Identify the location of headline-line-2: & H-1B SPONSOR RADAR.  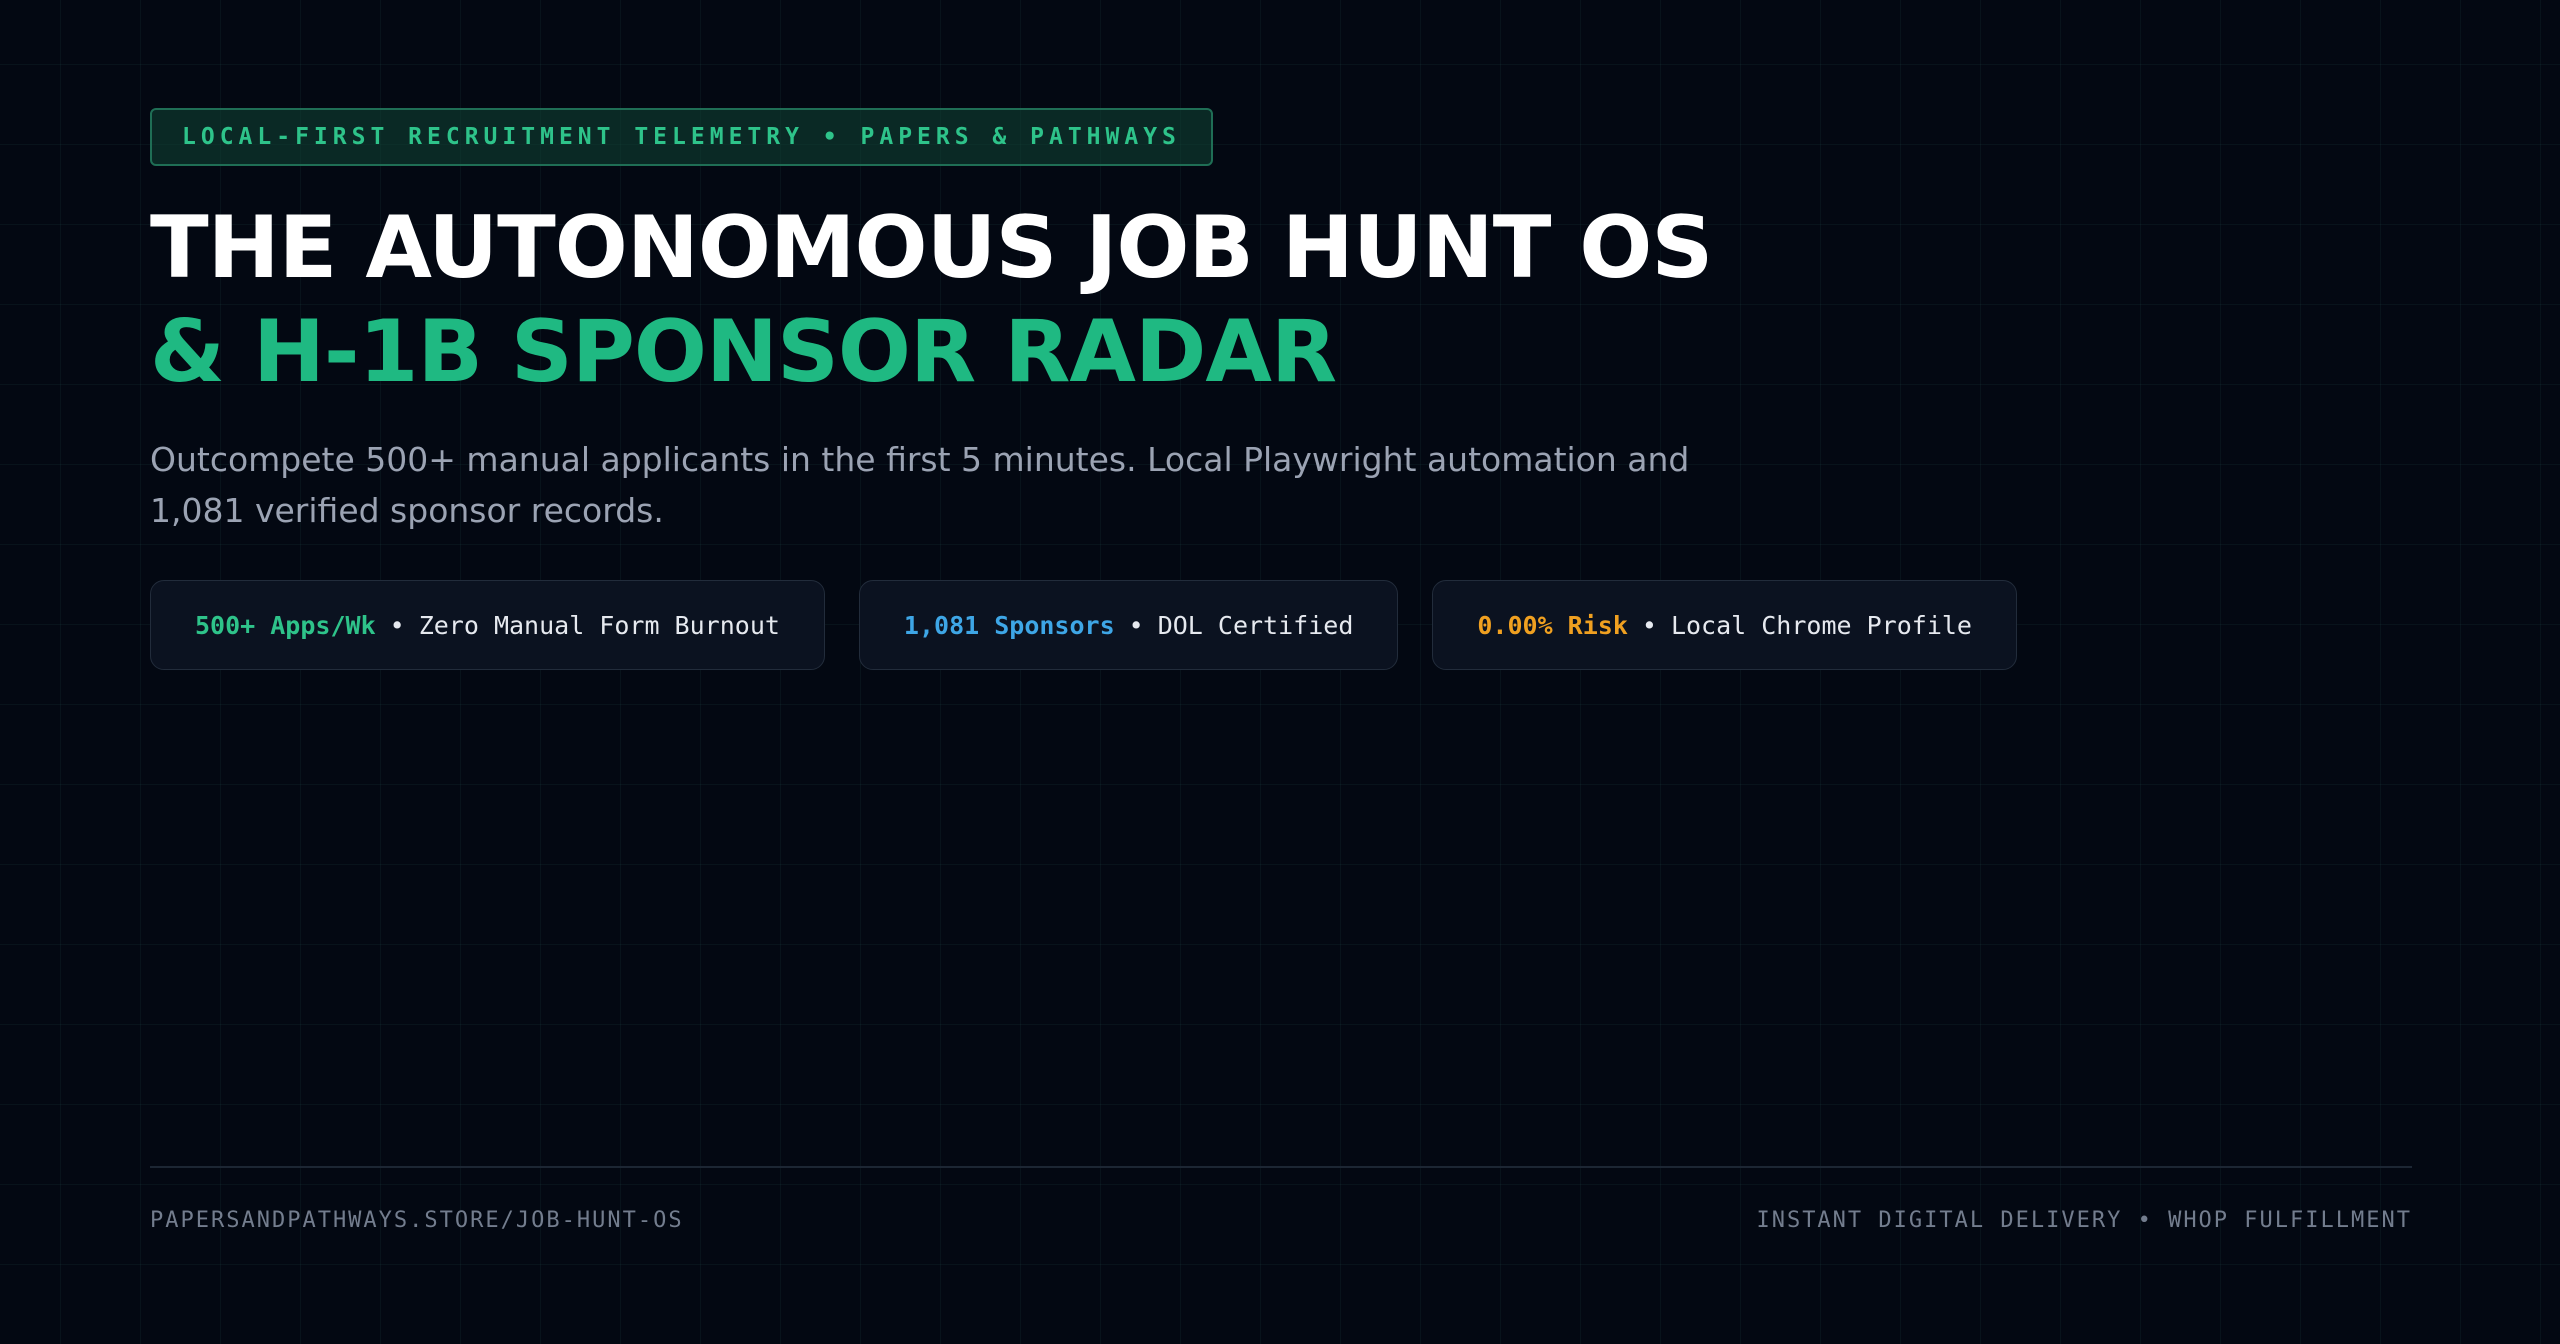
(743, 352).